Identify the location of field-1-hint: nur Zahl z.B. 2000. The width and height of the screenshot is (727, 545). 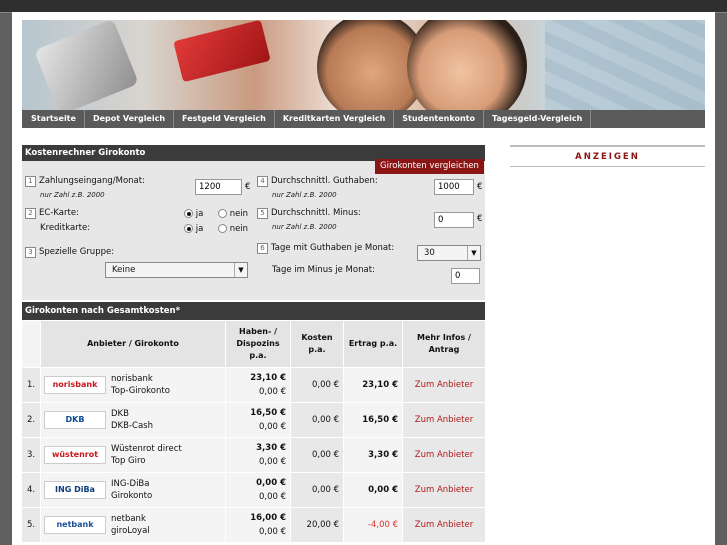
(72, 195).